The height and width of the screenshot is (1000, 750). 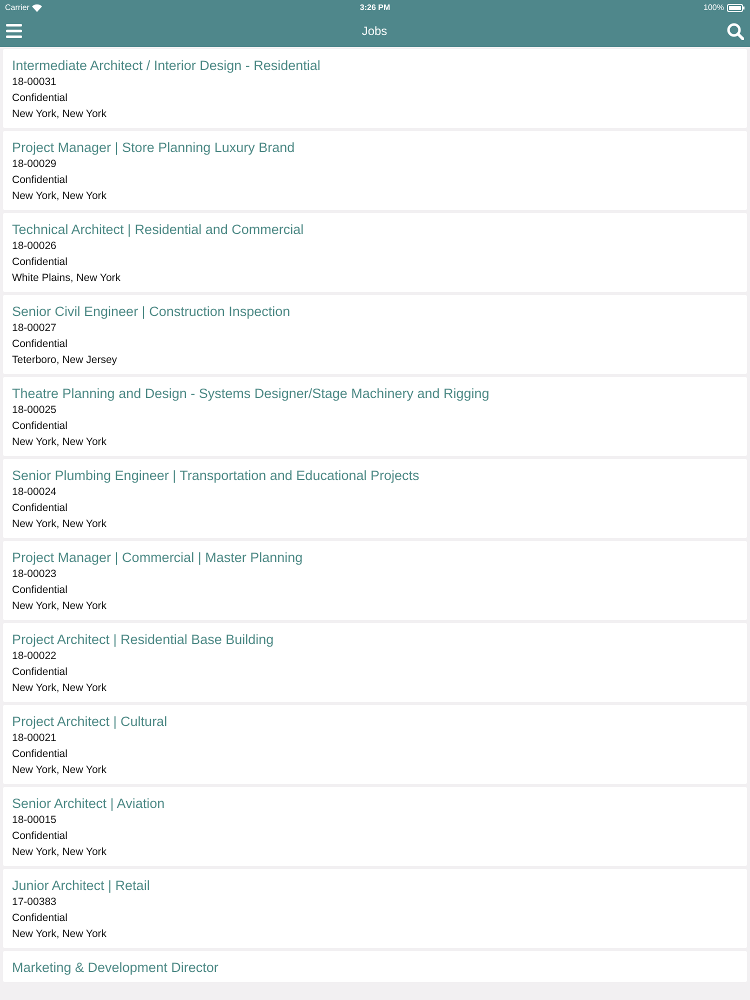 What do you see at coordinates (375, 31) in the screenshot?
I see `nav-title: Jobs` at bounding box center [375, 31].